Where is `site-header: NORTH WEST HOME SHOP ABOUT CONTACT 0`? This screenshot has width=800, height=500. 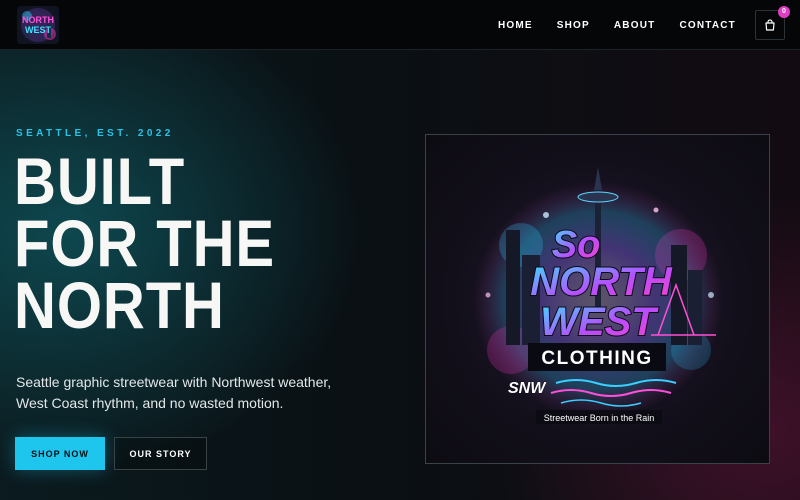
site-header: NORTH WEST HOME SHOP ABOUT CONTACT 0 is located at coordinates (400, 25).